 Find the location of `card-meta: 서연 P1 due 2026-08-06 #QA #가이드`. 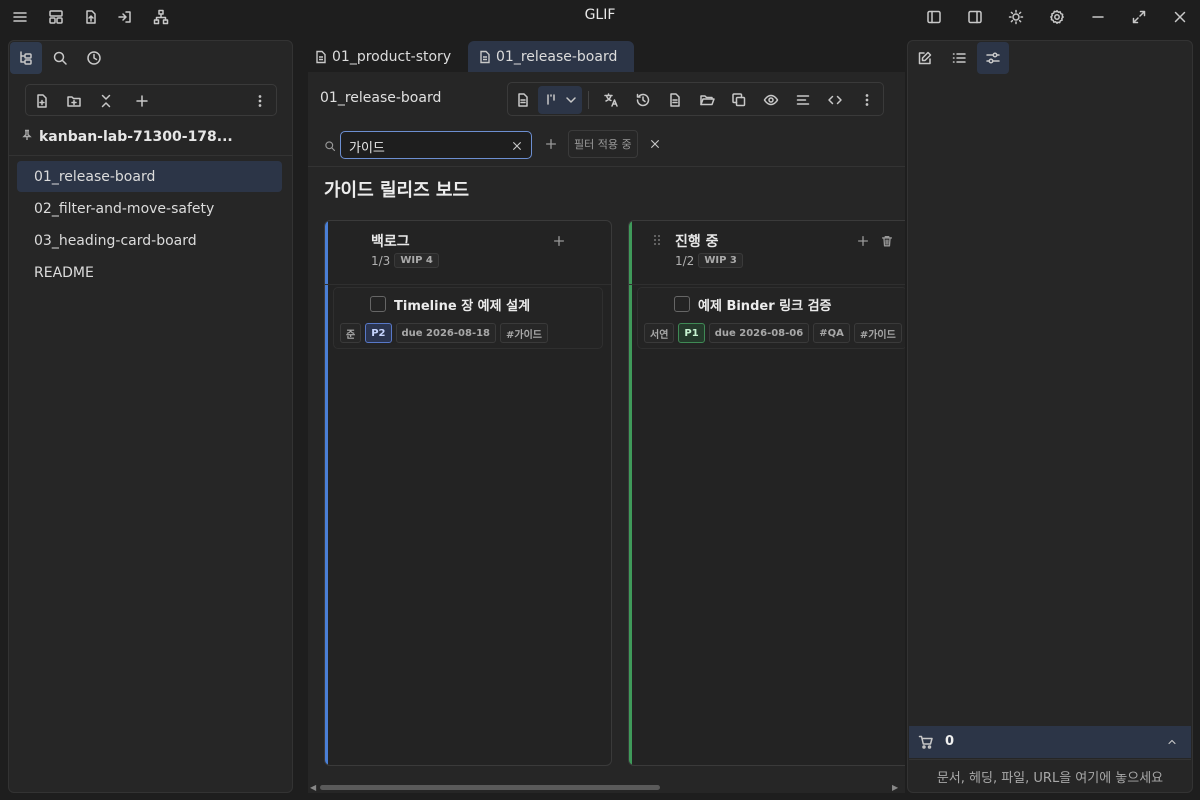

card-meta: 서연 P1 due 2026-08-06 #QA #가이드 is located at coordinates (773, 333).